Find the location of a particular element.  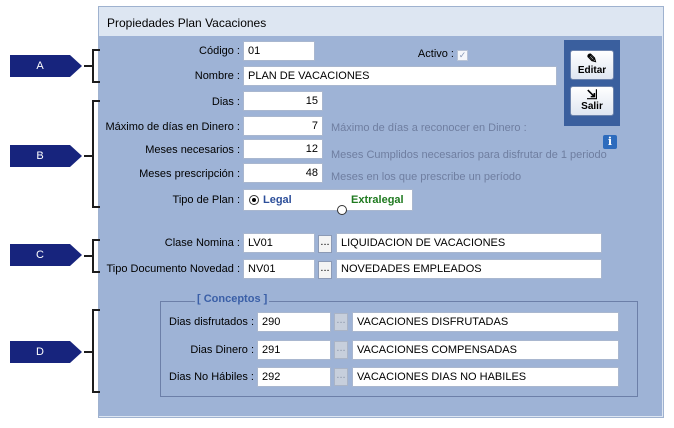

maximo-dinero-input: 7 is located at coordinates (283, 126).